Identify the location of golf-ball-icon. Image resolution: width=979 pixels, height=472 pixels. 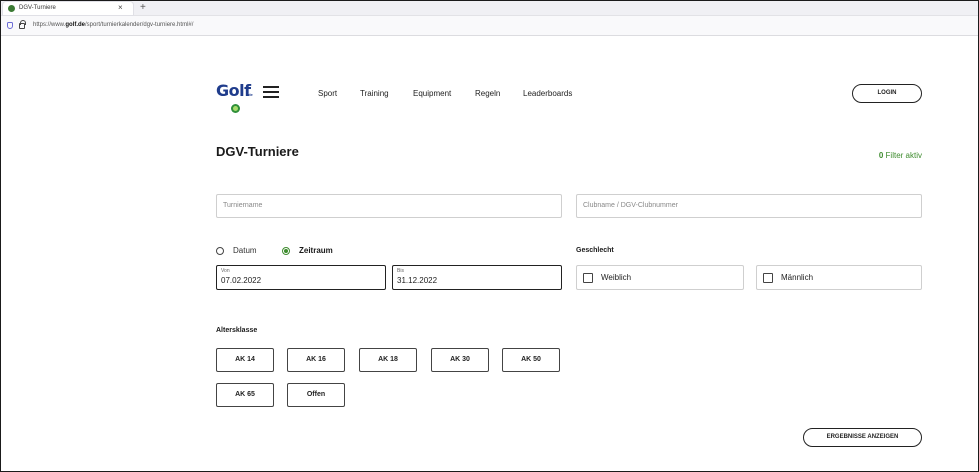
(235, 108).